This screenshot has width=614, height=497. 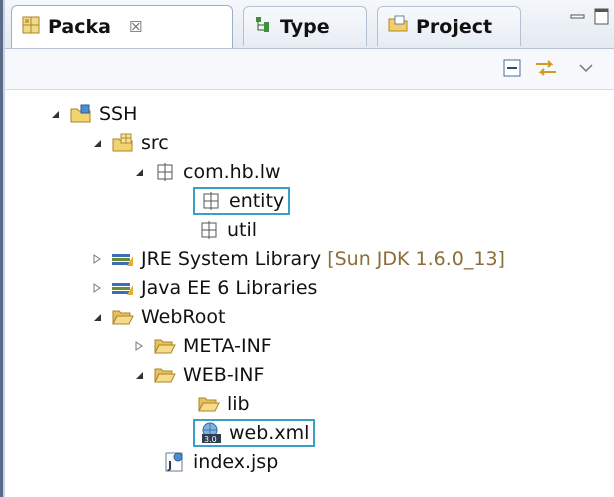 I want to click on tree-item-web-xml: 3.0 web.xml, so click(x=254, y=433).